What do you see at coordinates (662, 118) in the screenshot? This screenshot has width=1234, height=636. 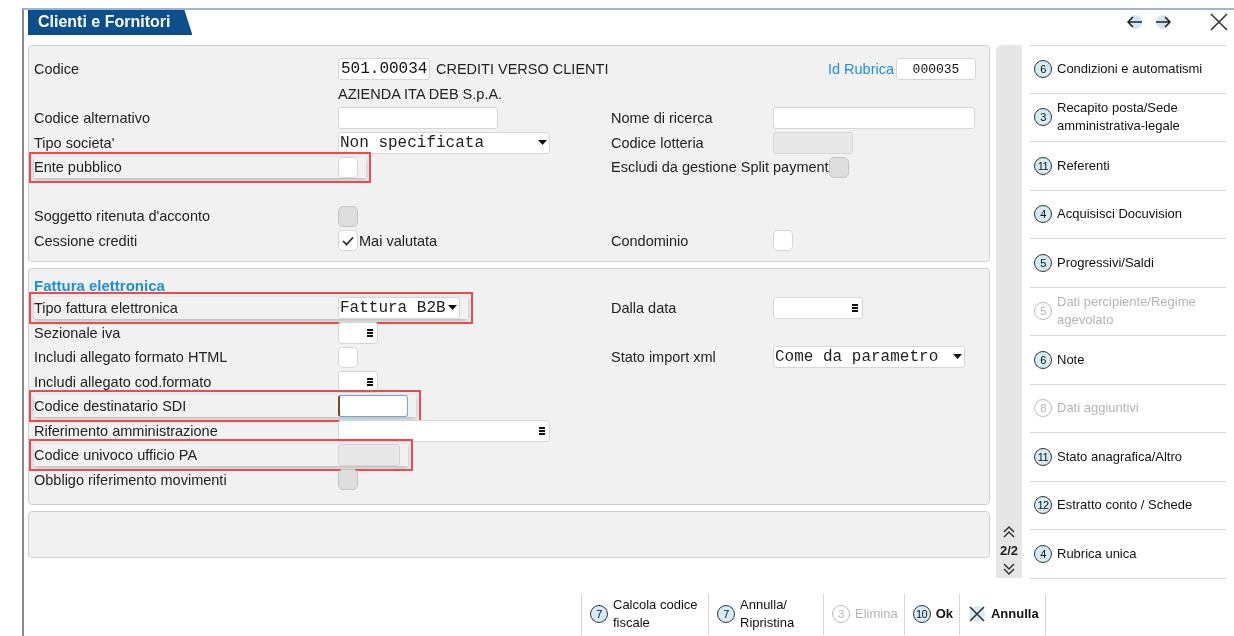 I see `field-label: Nome di ricerca` at bounding box center [662, 118].